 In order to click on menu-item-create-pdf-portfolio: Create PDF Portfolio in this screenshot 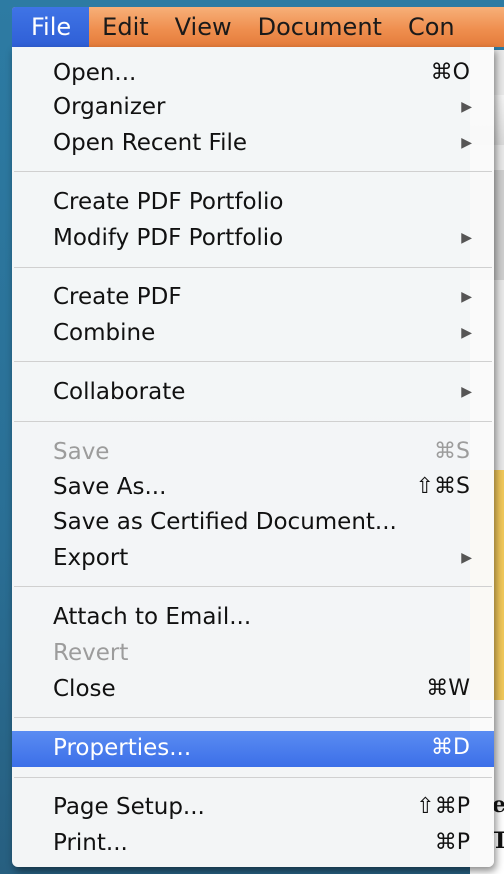, I will do `click(253, 202)`.